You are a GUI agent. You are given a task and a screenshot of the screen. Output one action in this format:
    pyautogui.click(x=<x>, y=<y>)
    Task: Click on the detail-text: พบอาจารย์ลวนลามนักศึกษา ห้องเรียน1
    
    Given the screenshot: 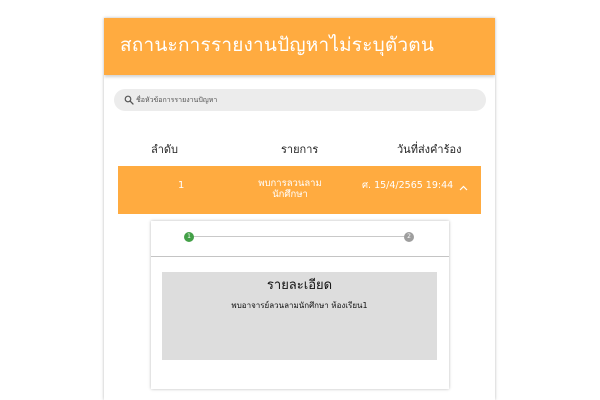 What is the action you would take?
    pyautogui.click(x=299, y=305)
    